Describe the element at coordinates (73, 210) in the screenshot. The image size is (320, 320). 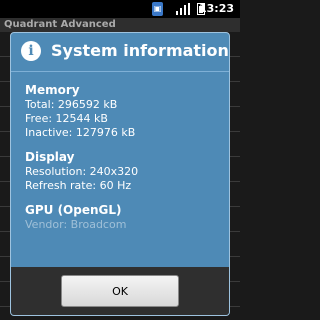
I see `section-title: GPU (OpenGL)` at that location.